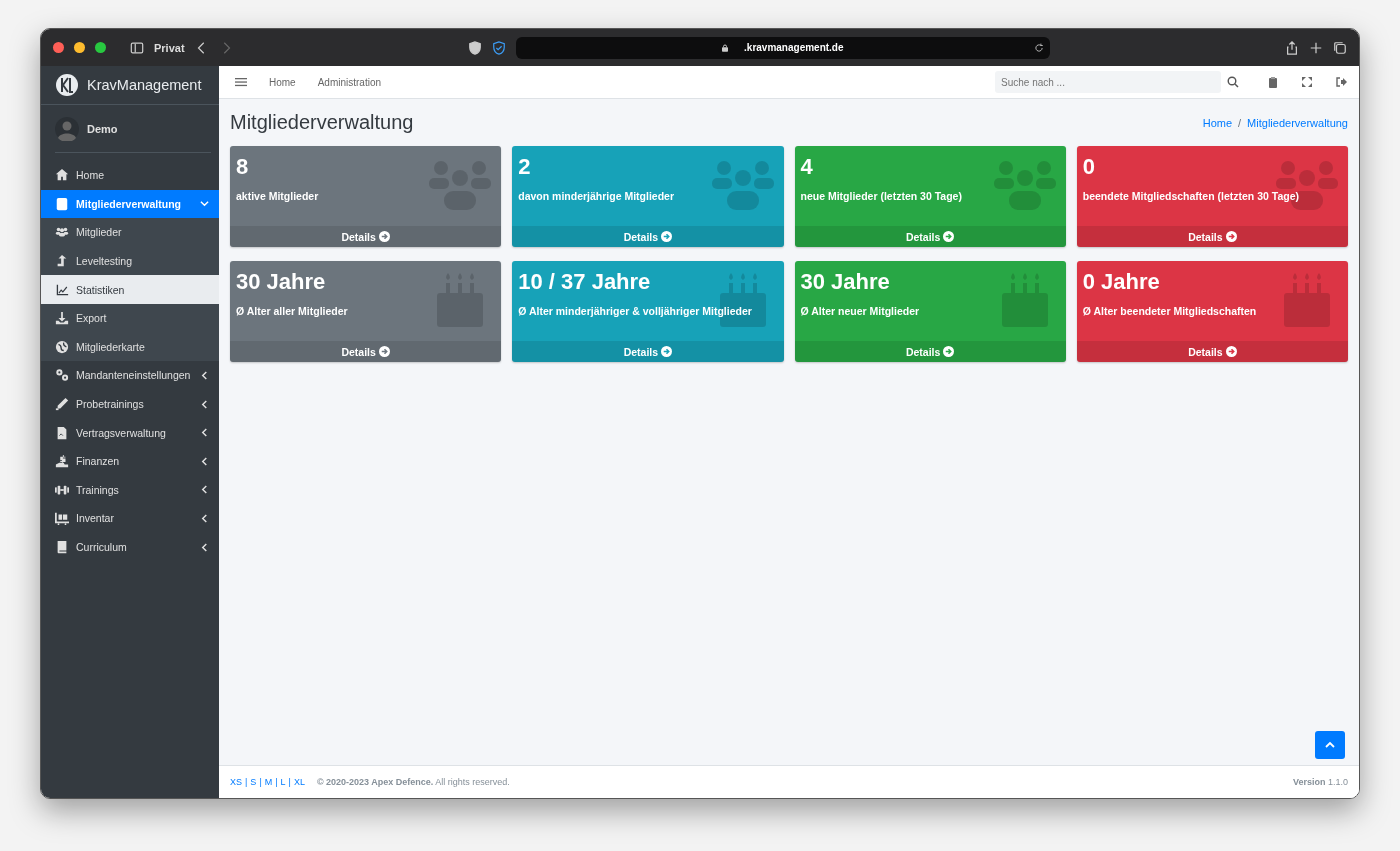  I want to click on stat-value: 8, so click(242, 167).